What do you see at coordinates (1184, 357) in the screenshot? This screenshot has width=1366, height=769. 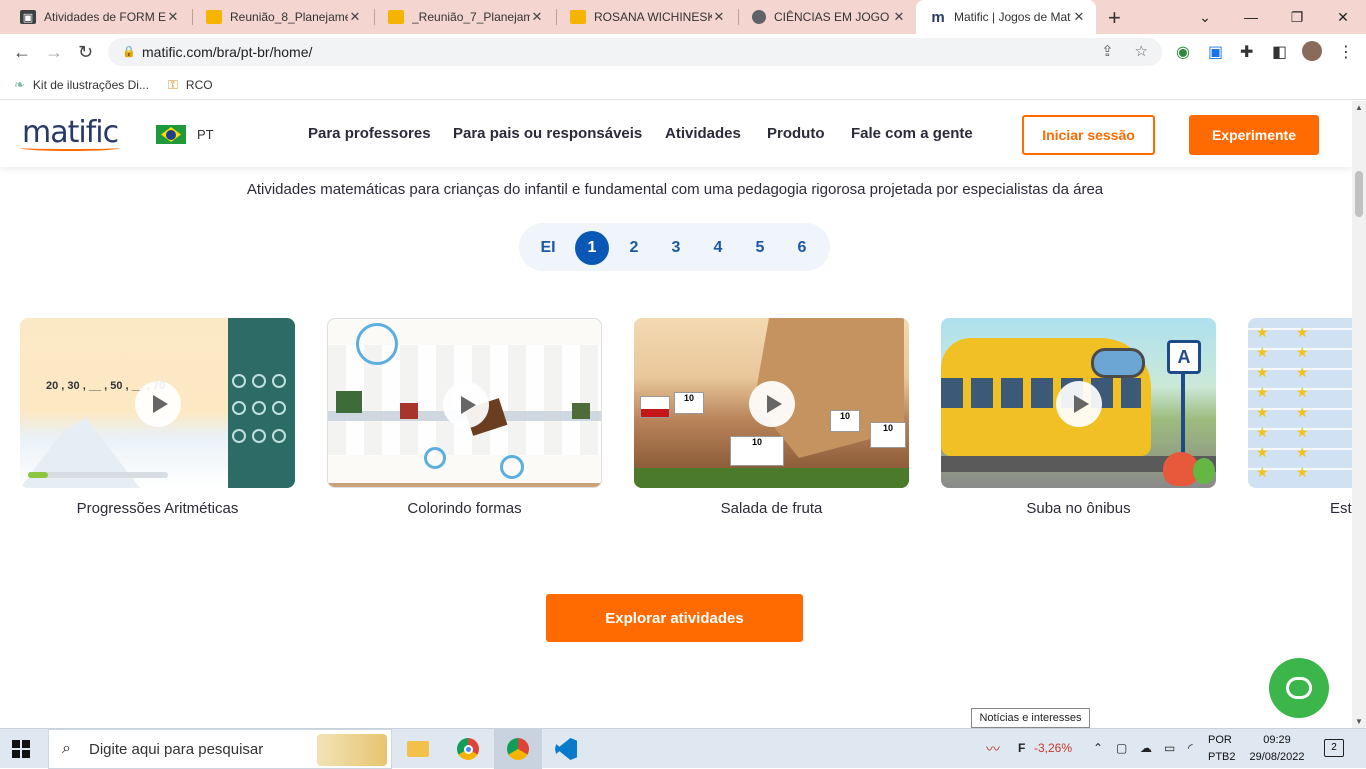 I see `bus-stop-sign: A` at bounding box center [1184, 357].